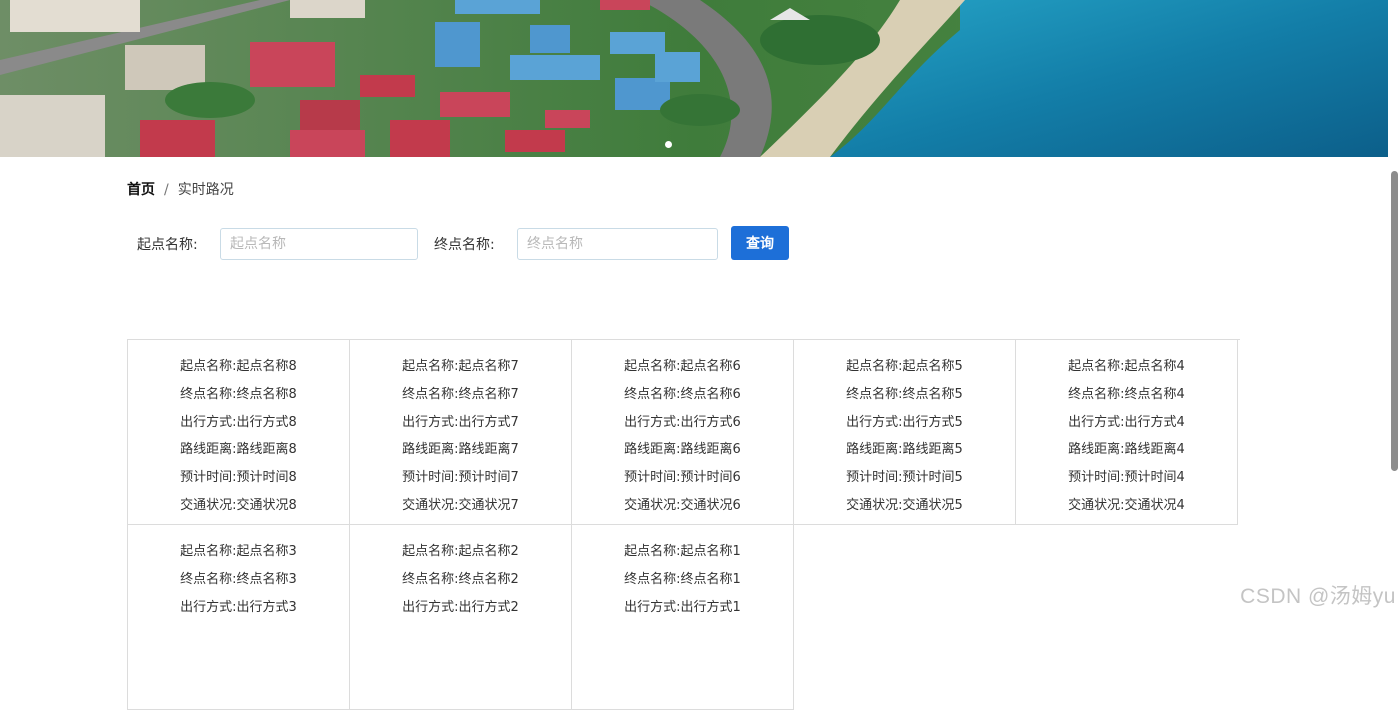  I want to click on traffic-card: 起点名称:起点名称2 终点名称:终点名称2 出行方式:出行方式2, so click(461, 617).